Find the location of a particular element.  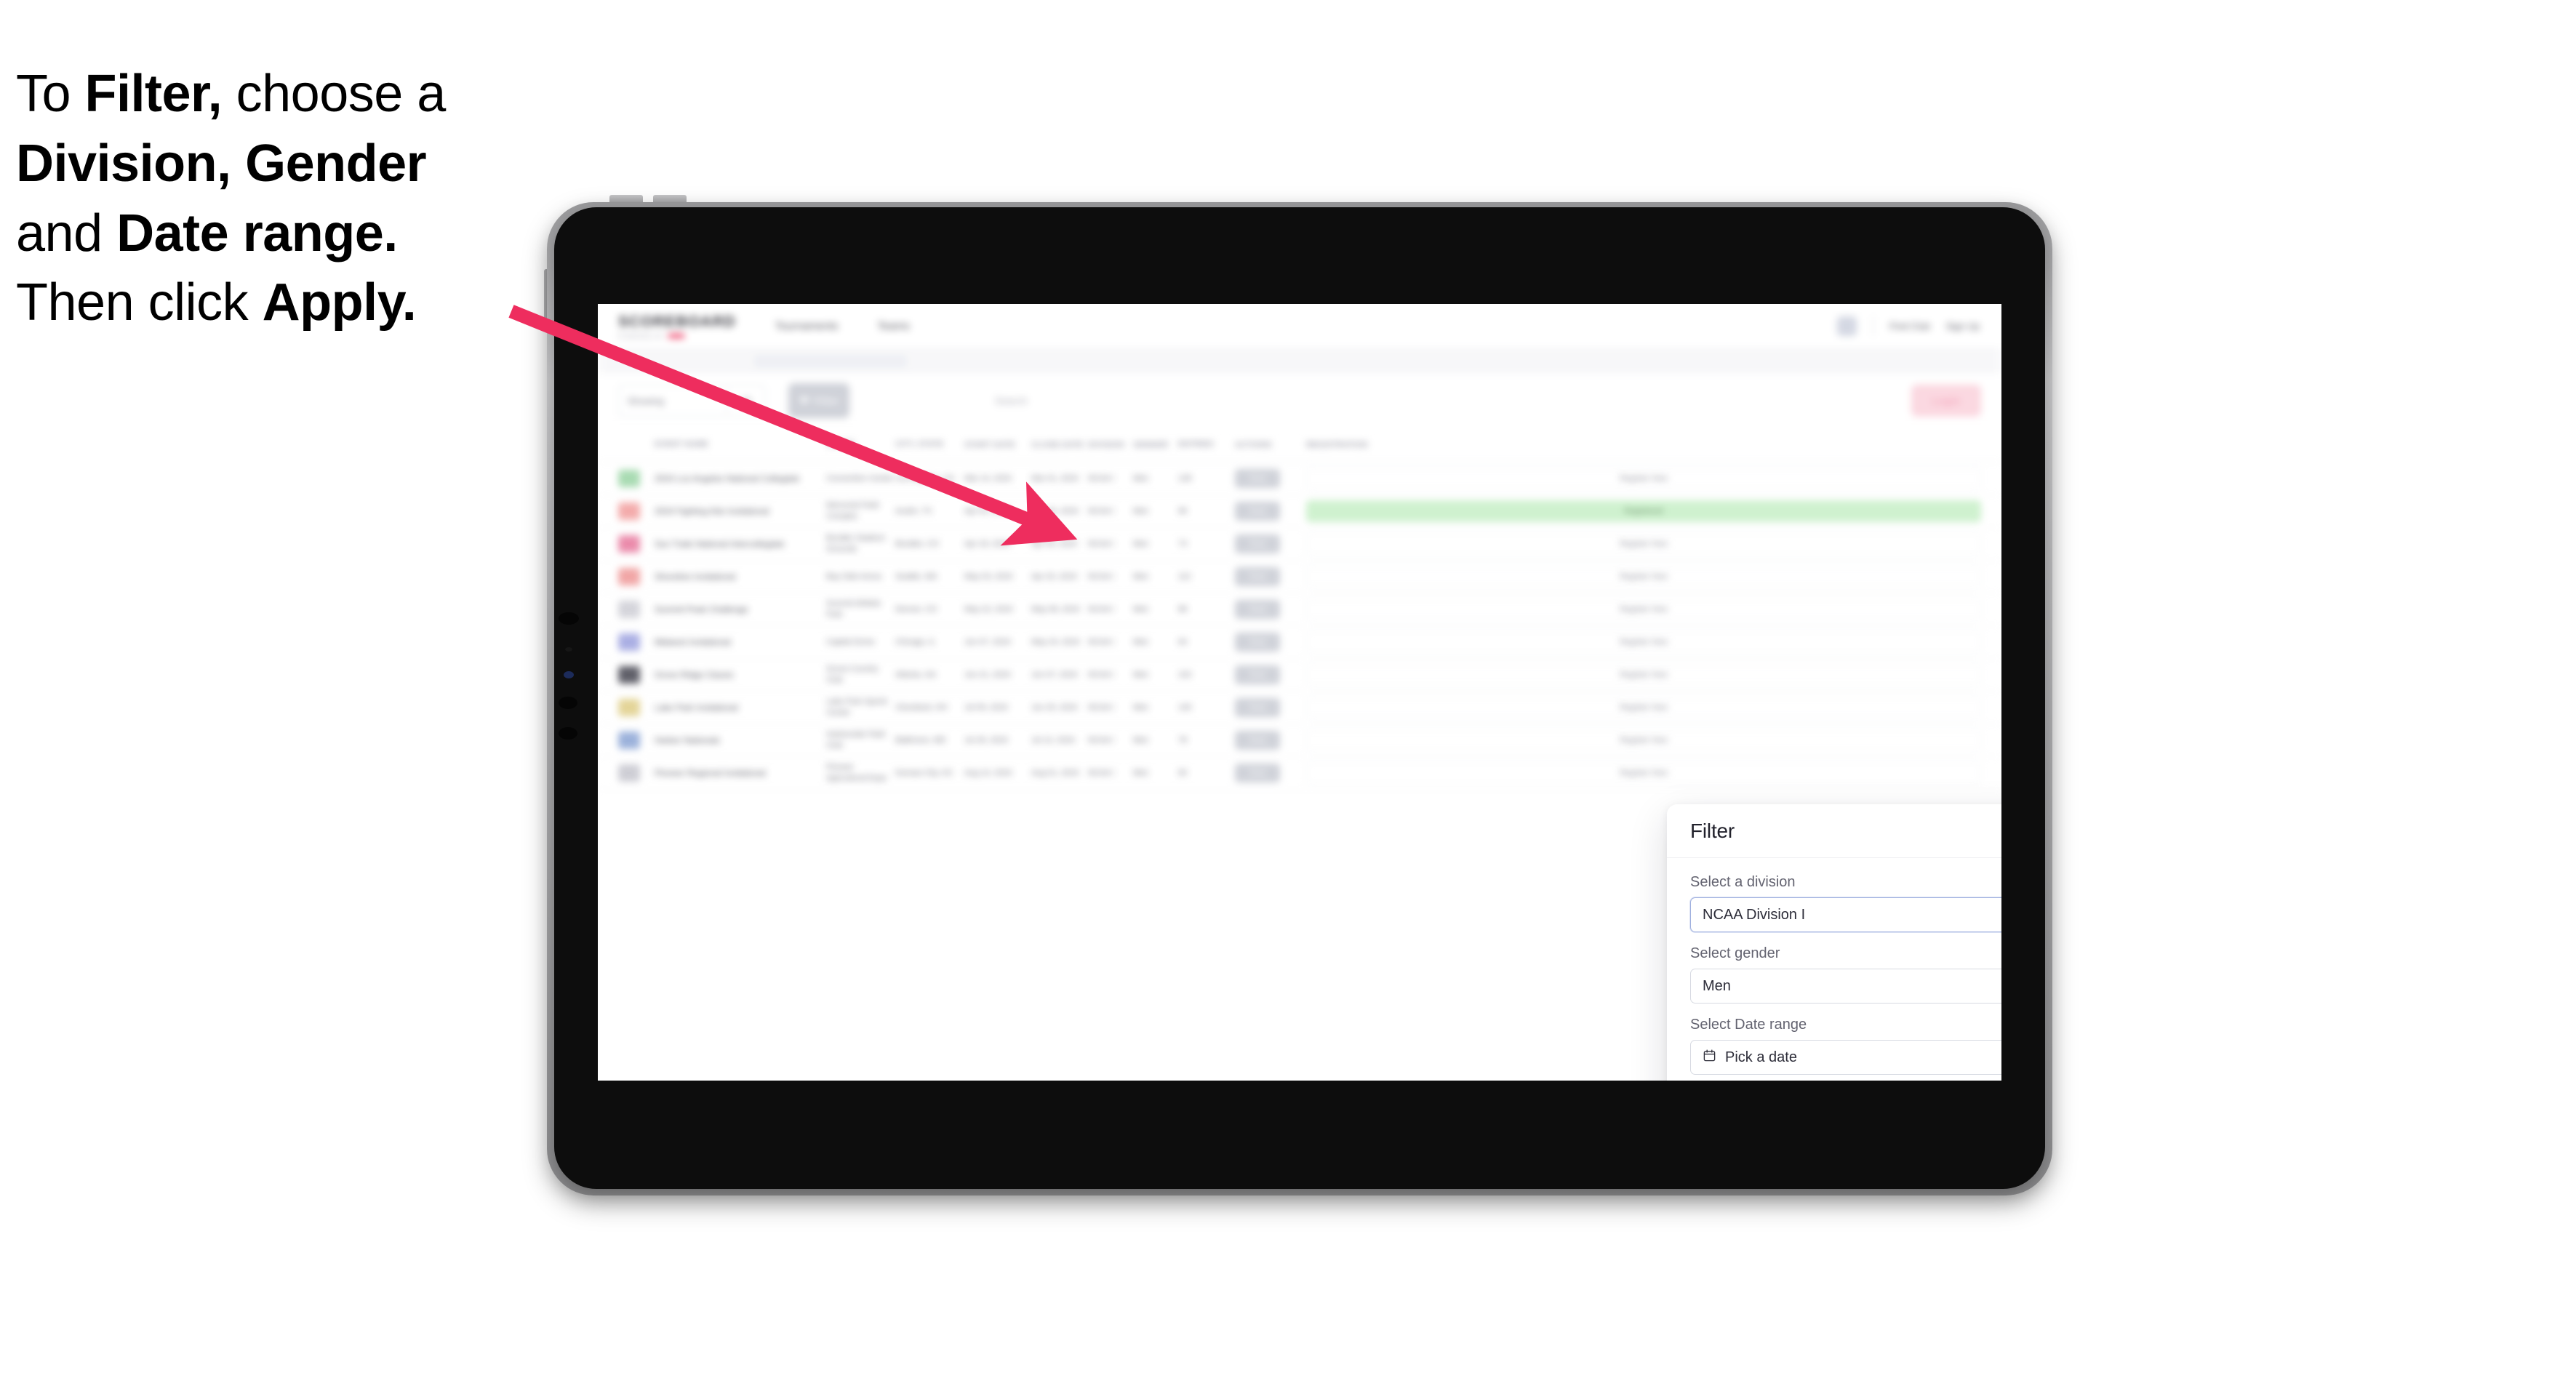

event-venue: Boulder Stadium Grounds is located at coordinates (856, 544).